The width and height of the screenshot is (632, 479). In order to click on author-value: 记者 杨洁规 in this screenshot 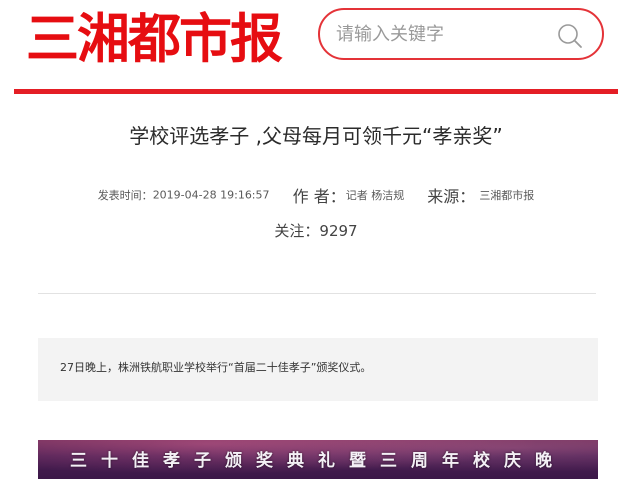, I will do `click(375, 195)`.